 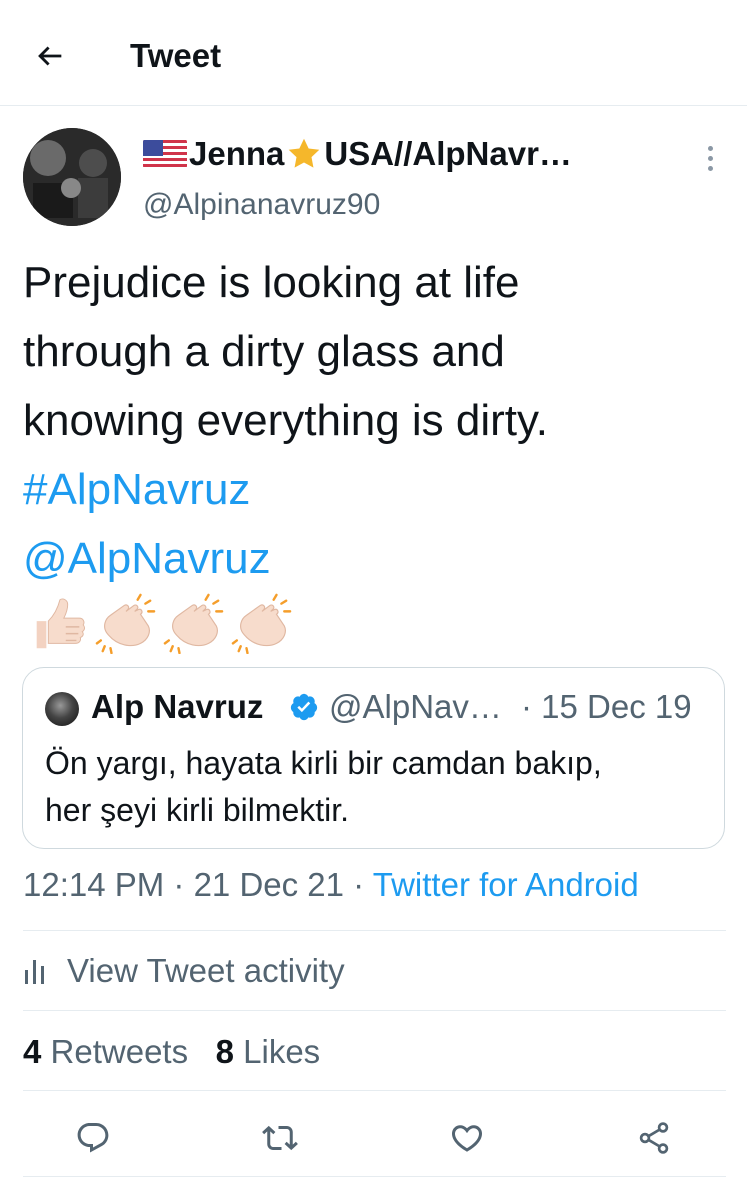 I want to click on tweet-text-line: through a dirty glass and, so click(x=264, y=351).